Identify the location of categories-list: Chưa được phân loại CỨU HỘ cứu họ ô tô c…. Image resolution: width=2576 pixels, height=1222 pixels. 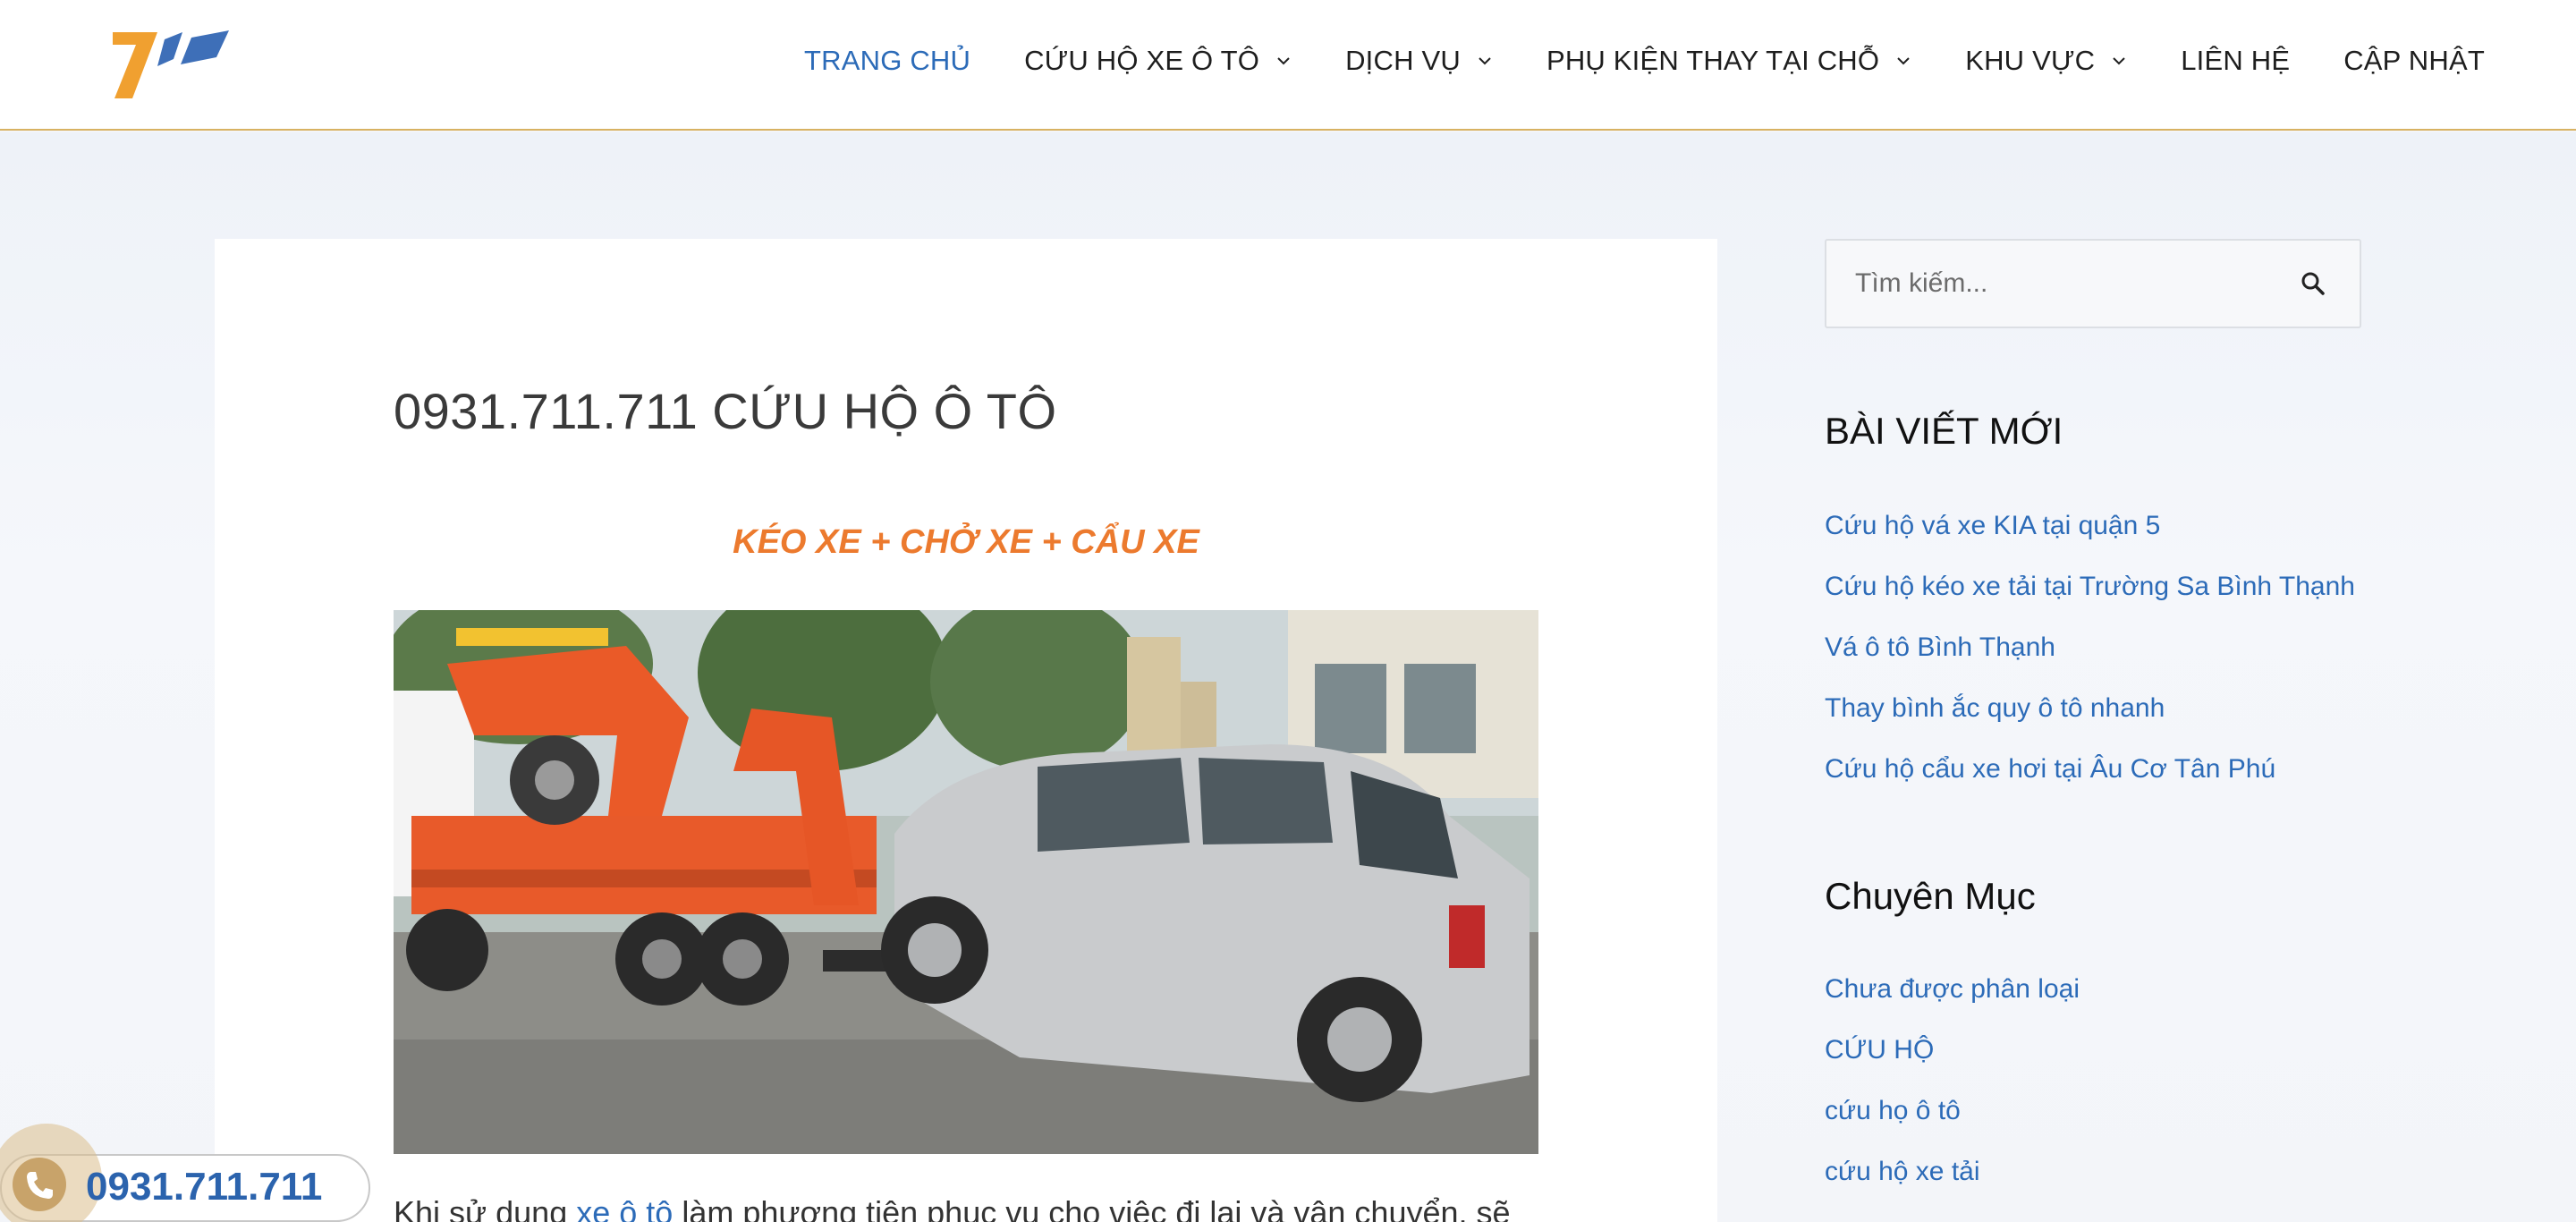
(1952, 1093).